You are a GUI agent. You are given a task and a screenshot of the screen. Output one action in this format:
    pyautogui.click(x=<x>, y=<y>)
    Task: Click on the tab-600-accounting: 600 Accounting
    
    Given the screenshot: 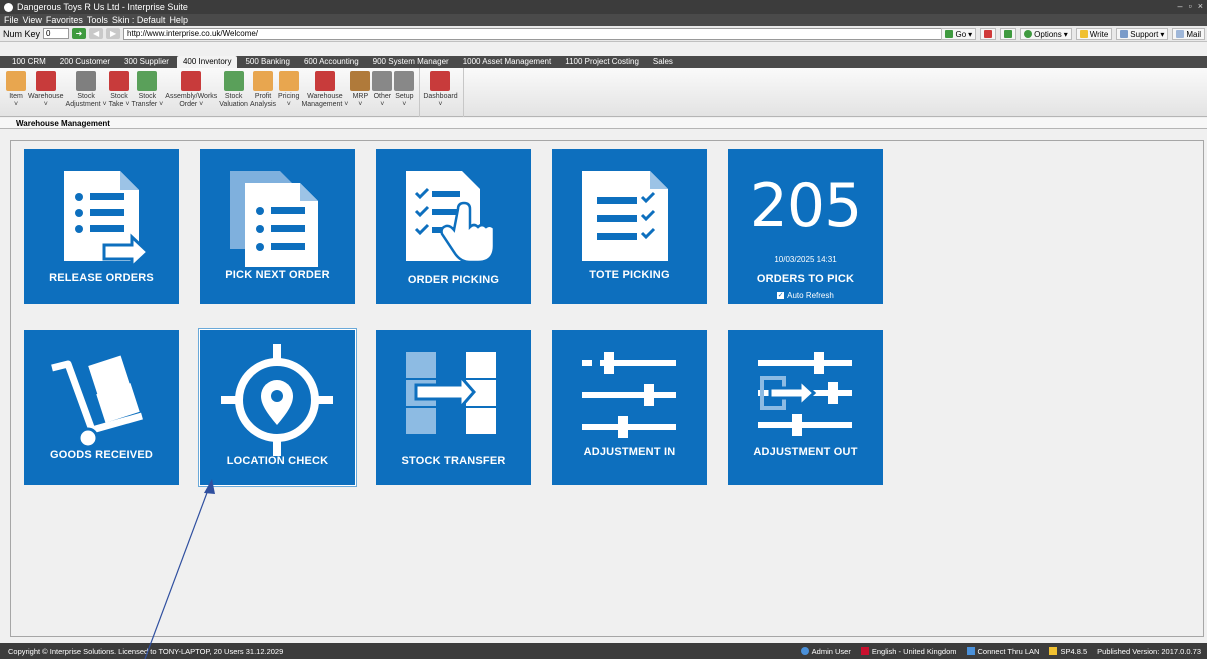 What is the action you would take?
    pyautogui.click(x=331, y=62)
    